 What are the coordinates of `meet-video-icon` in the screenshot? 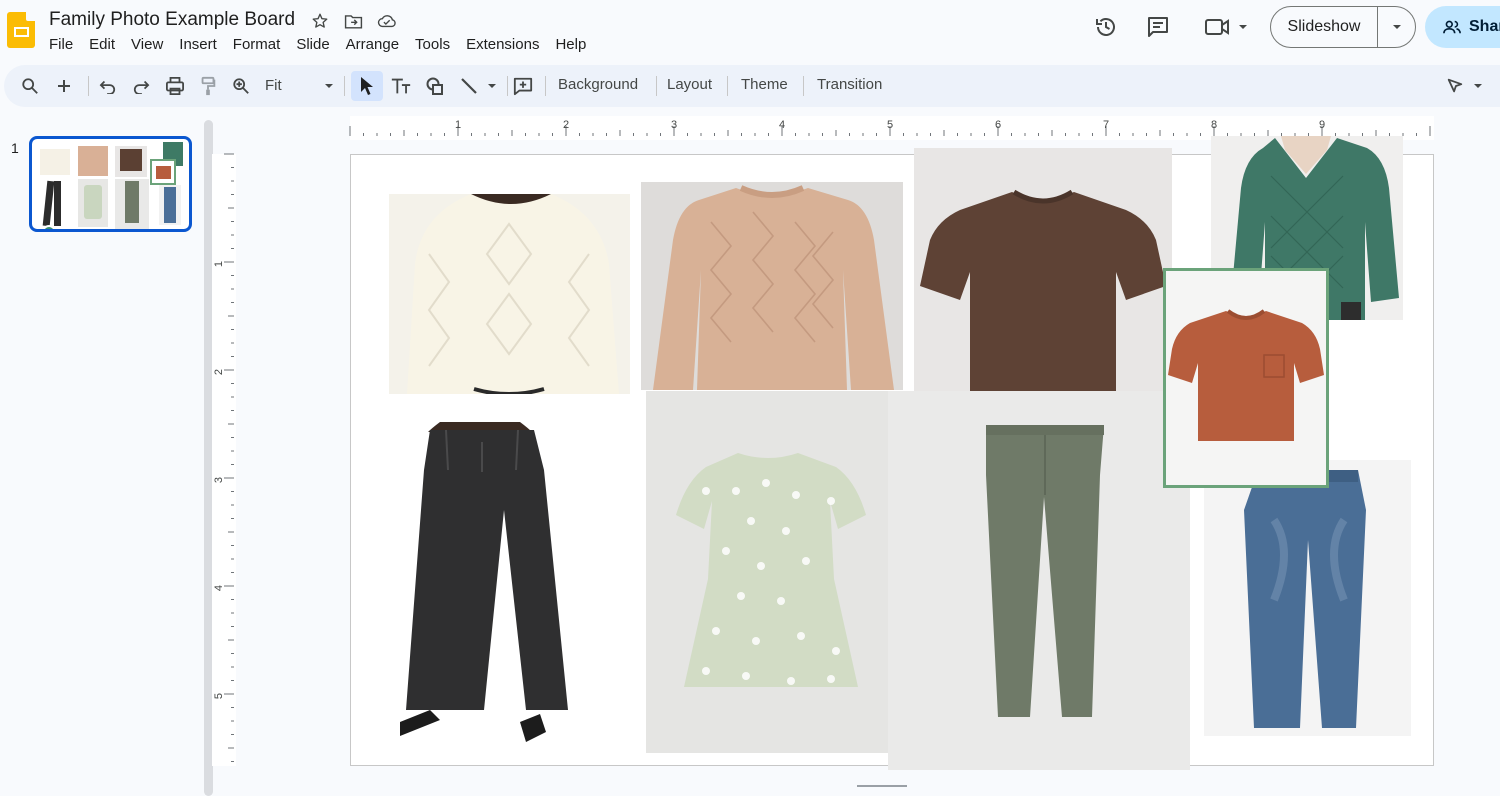 It's located at (1226, 27).